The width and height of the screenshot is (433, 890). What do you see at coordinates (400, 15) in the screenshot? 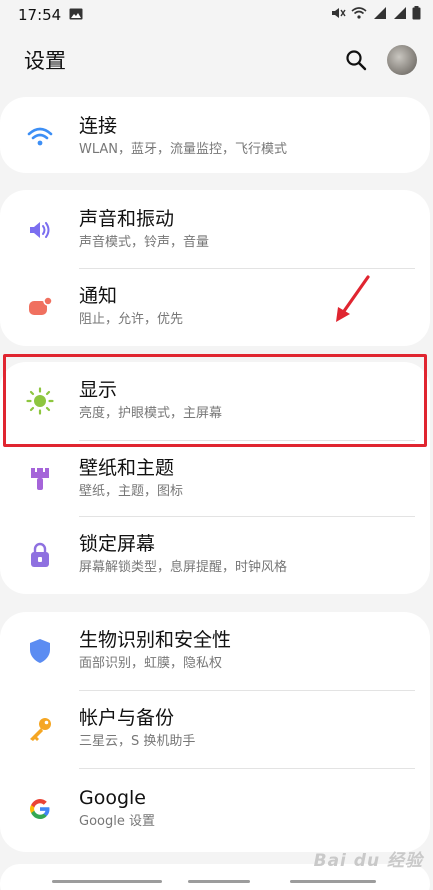
I see `signal-icon` at bounding box center [400, 15].